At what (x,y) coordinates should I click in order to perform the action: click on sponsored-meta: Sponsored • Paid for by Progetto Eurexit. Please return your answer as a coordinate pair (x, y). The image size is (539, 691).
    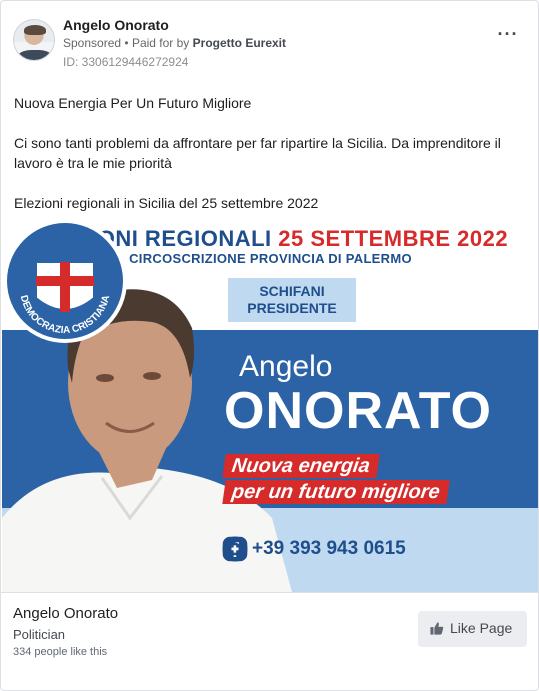
    Looking at the image, I should click on (175, 43).